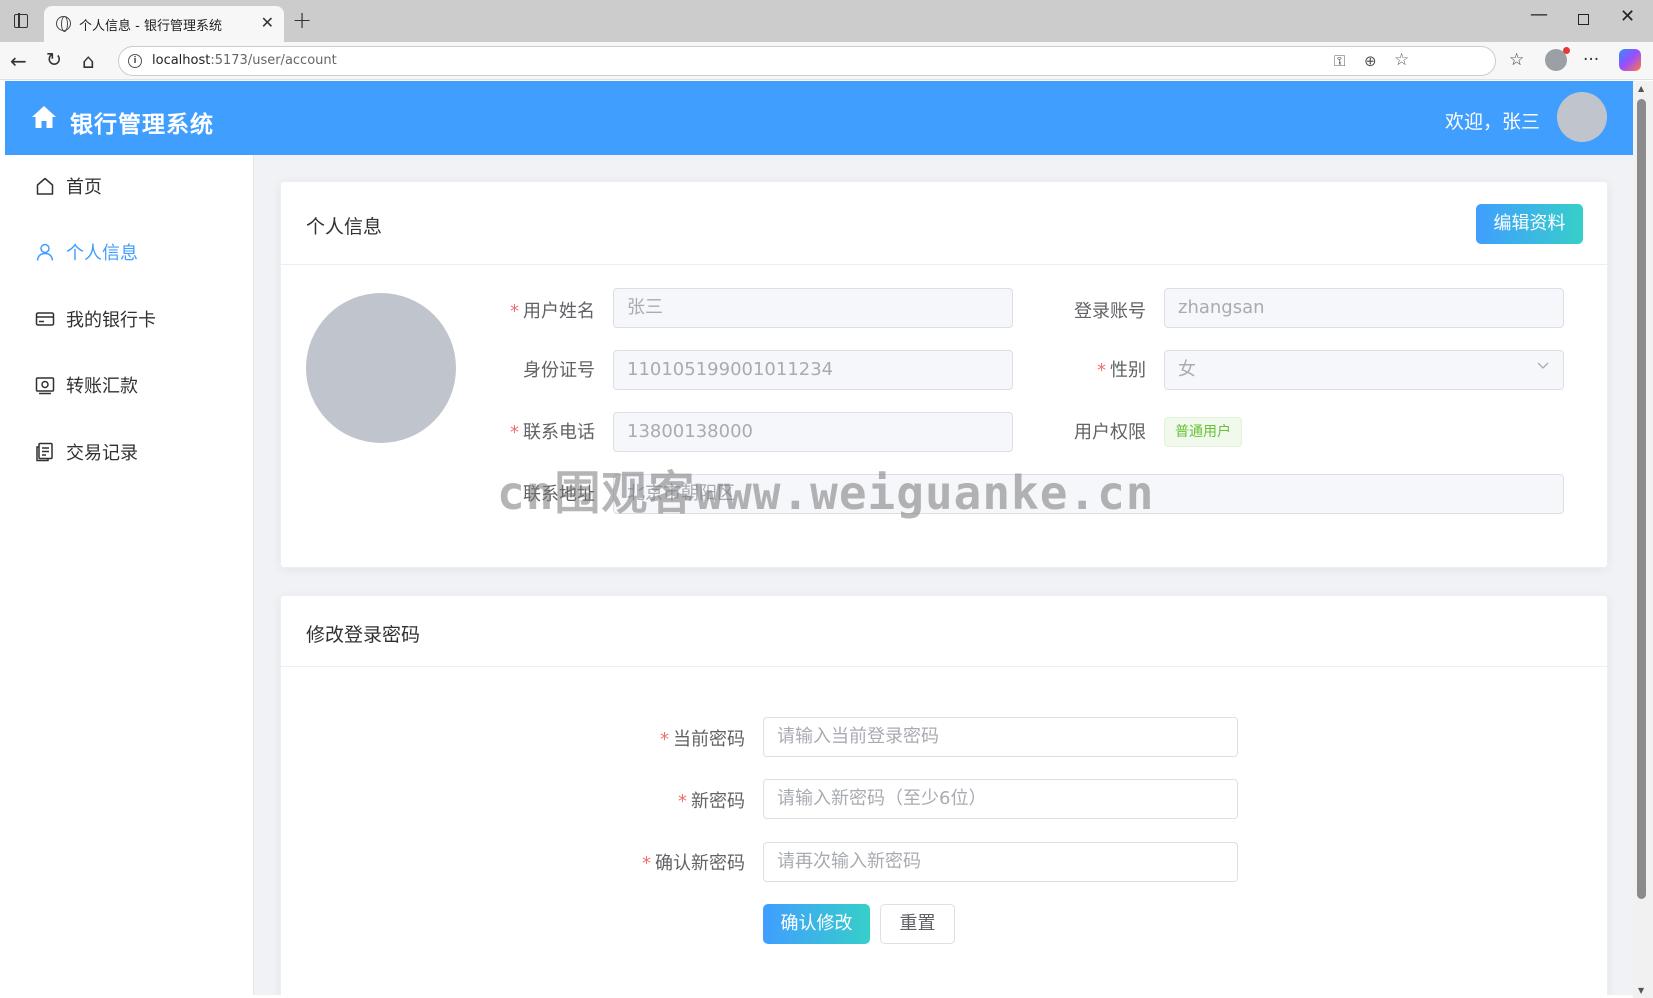 This screenshot has width=1653, height=998. I want to click on welcome-text: 欢迎，张三, so click(1493, 122).